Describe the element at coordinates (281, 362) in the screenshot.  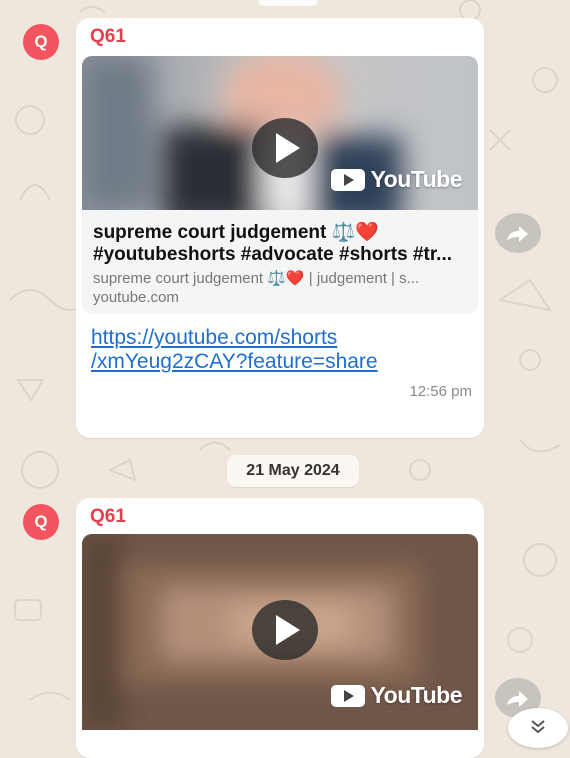
I see `url-line2: /xmYeug2zCAY?feature=share` at that location.